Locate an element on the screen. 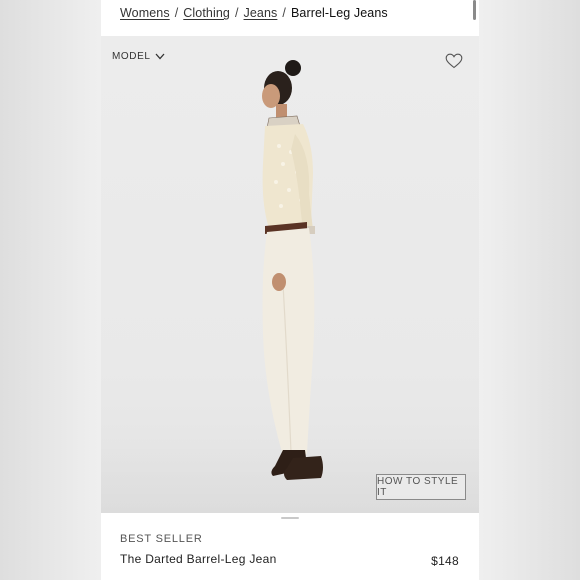 This screenshot has width=580, height=580. best-seller-badge: BEST SELLER is located at coordinates (161, 539).